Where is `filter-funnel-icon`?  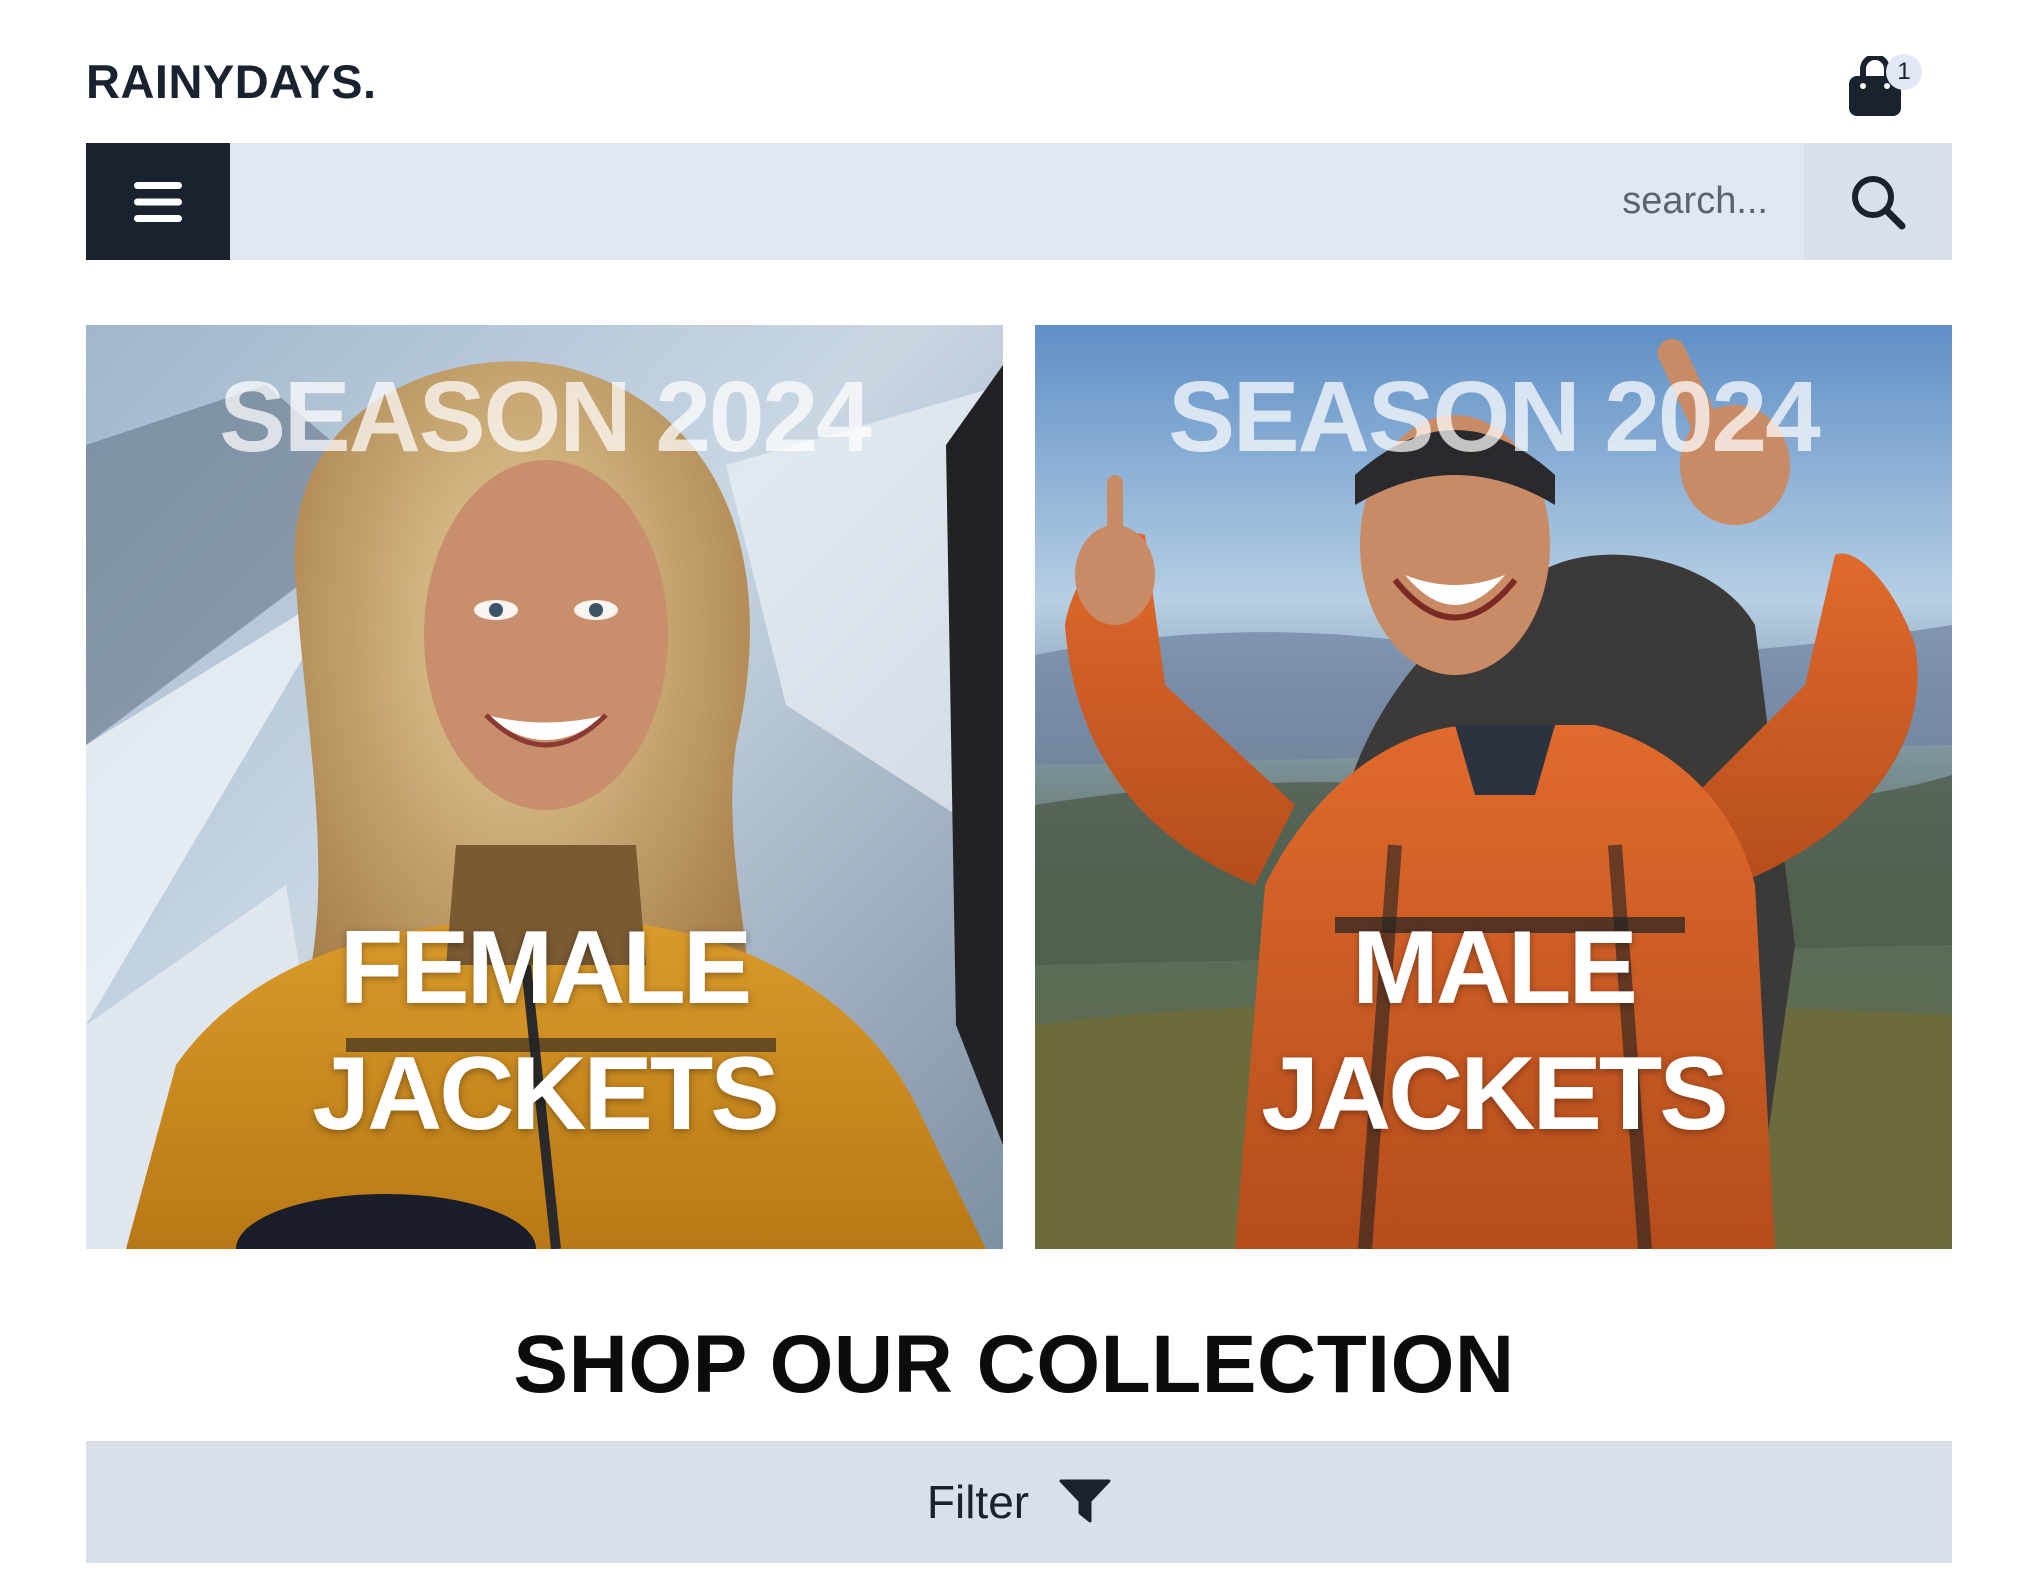 filter-funnel-icon is located at coordinates (1085, 1501).